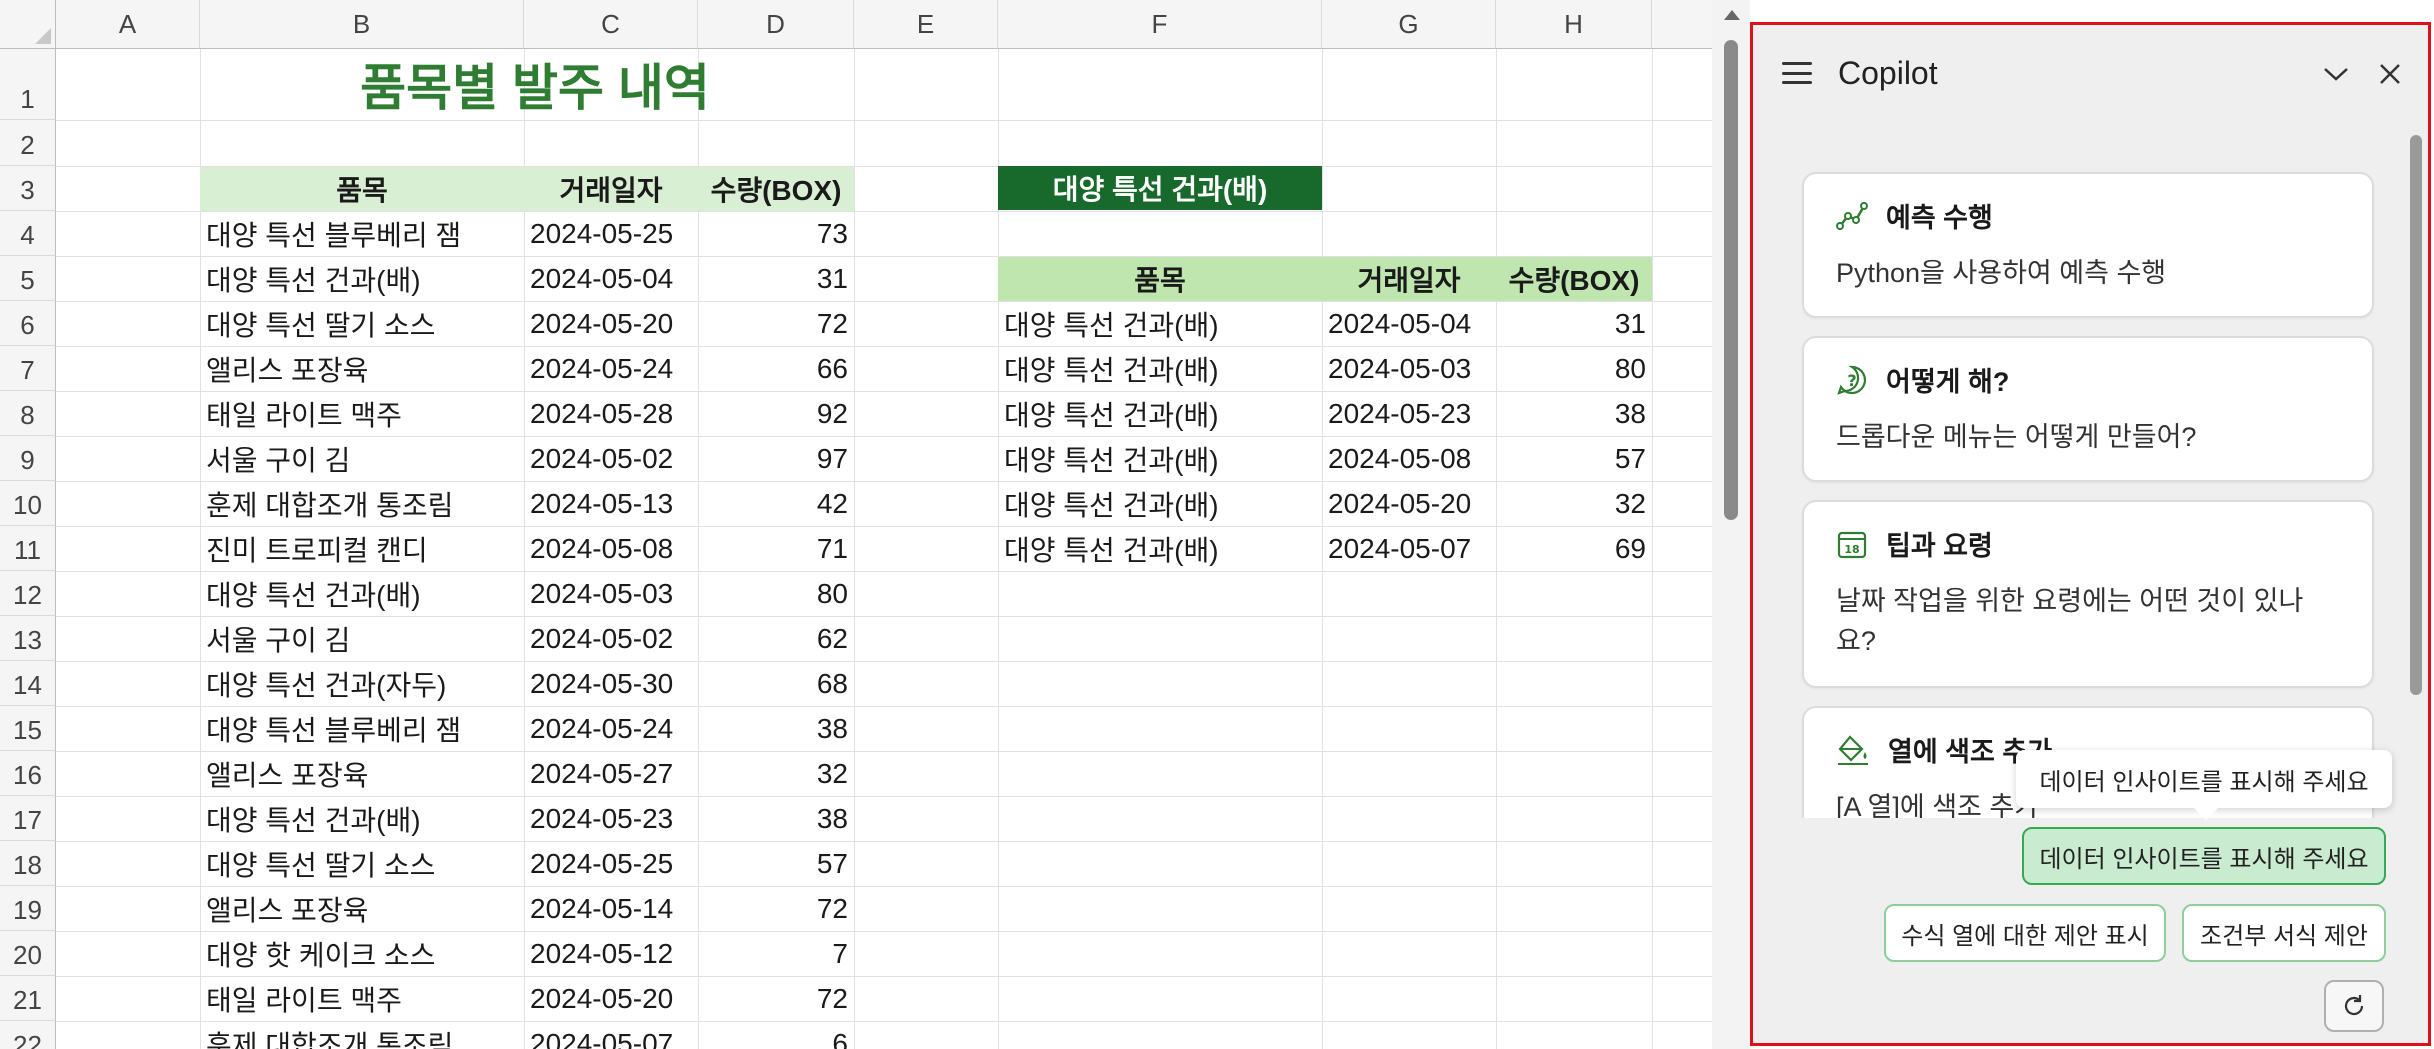 This screenshot has height=1049, width=2434. I want to click on row-header-2: 2, so click(28, 143).